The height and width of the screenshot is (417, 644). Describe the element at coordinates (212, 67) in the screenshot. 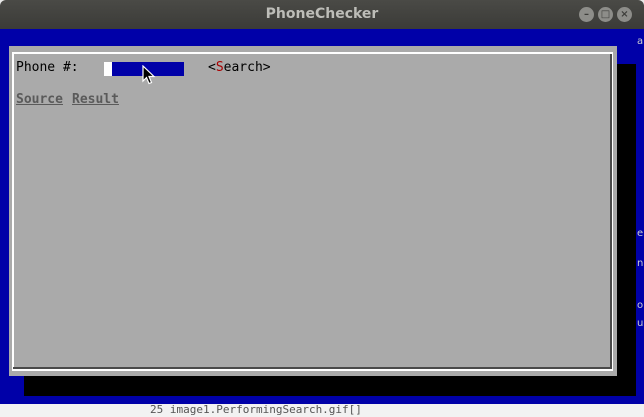

I see `search-button-open: <` at that location.